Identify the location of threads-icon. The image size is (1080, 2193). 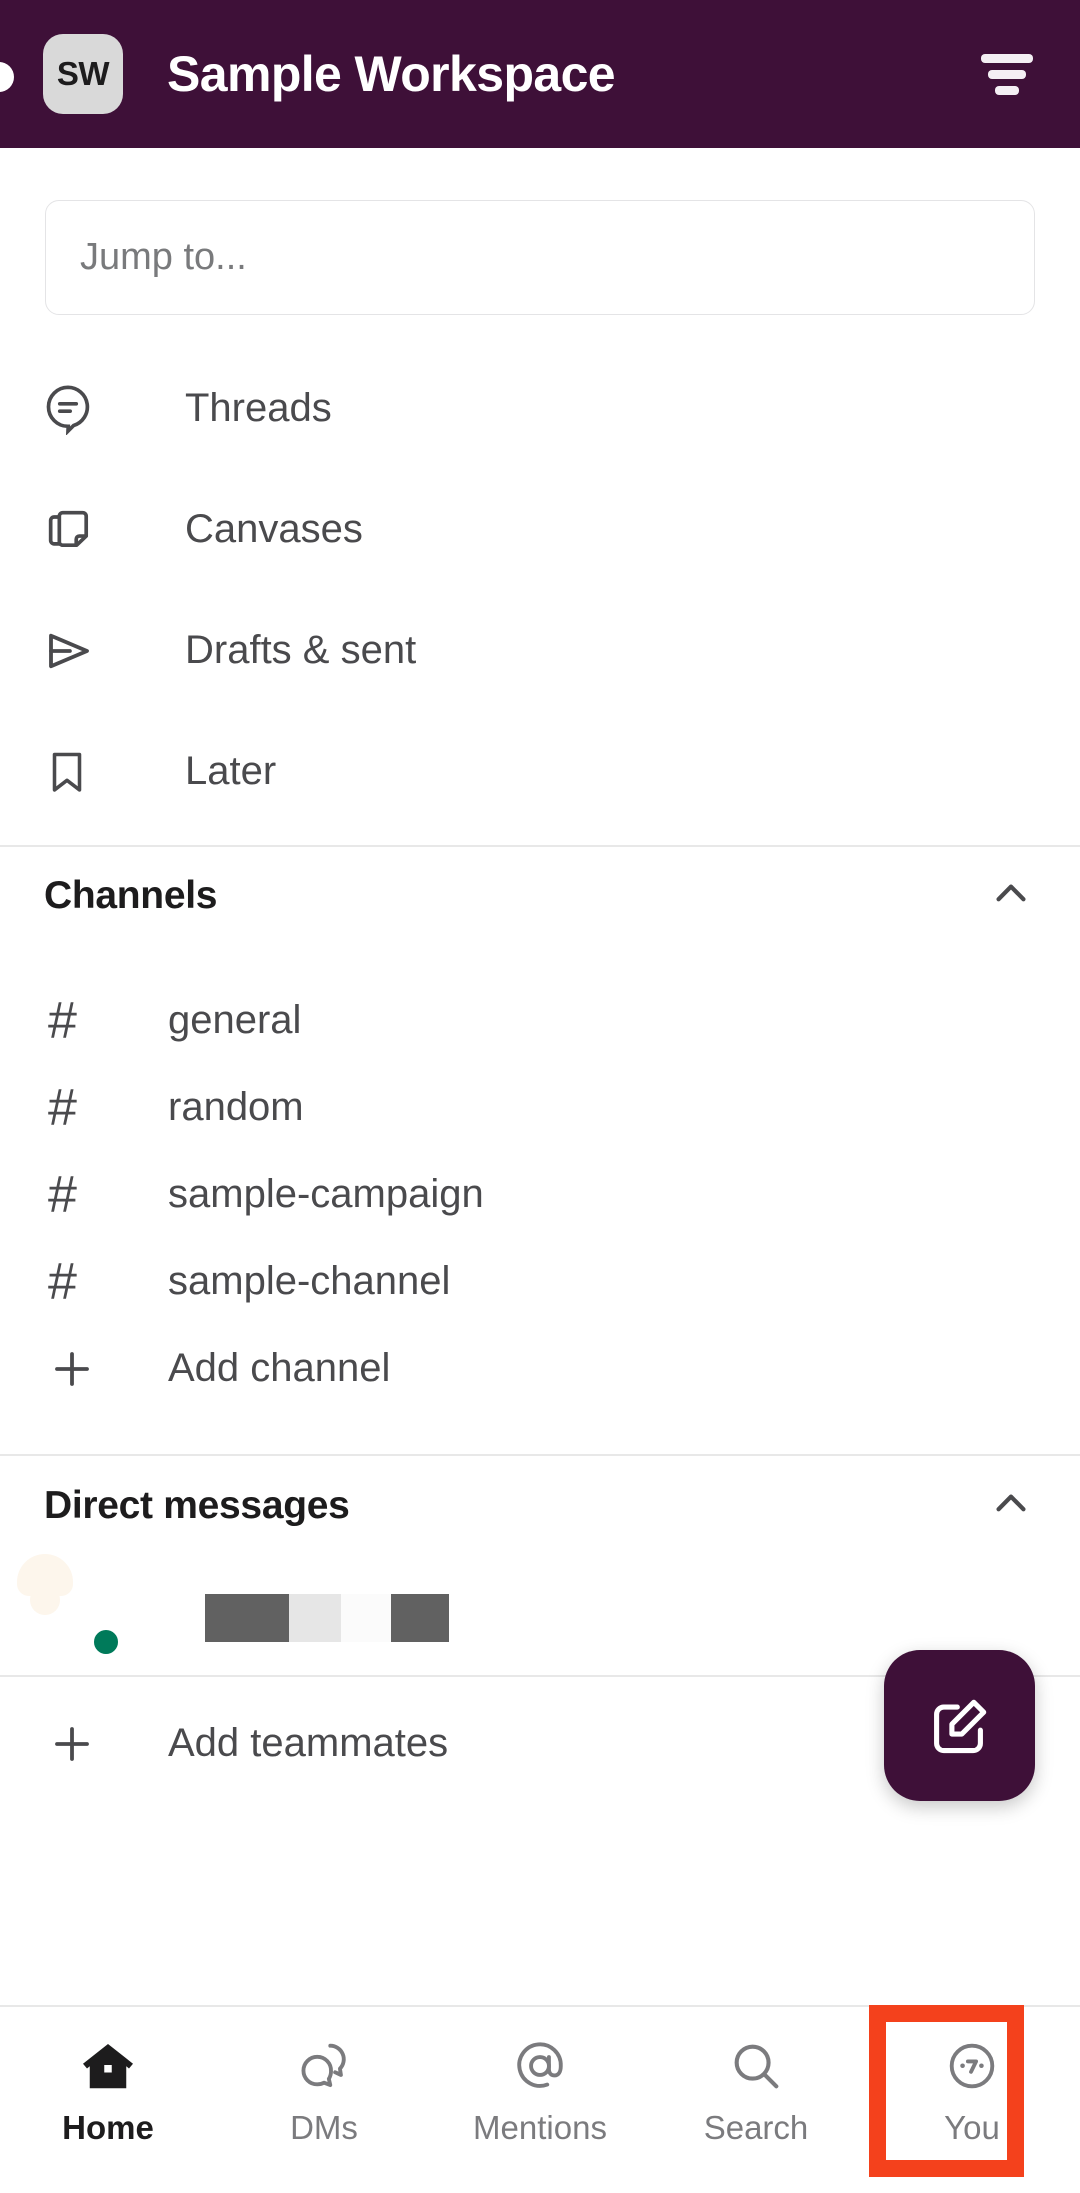
(81, 409).